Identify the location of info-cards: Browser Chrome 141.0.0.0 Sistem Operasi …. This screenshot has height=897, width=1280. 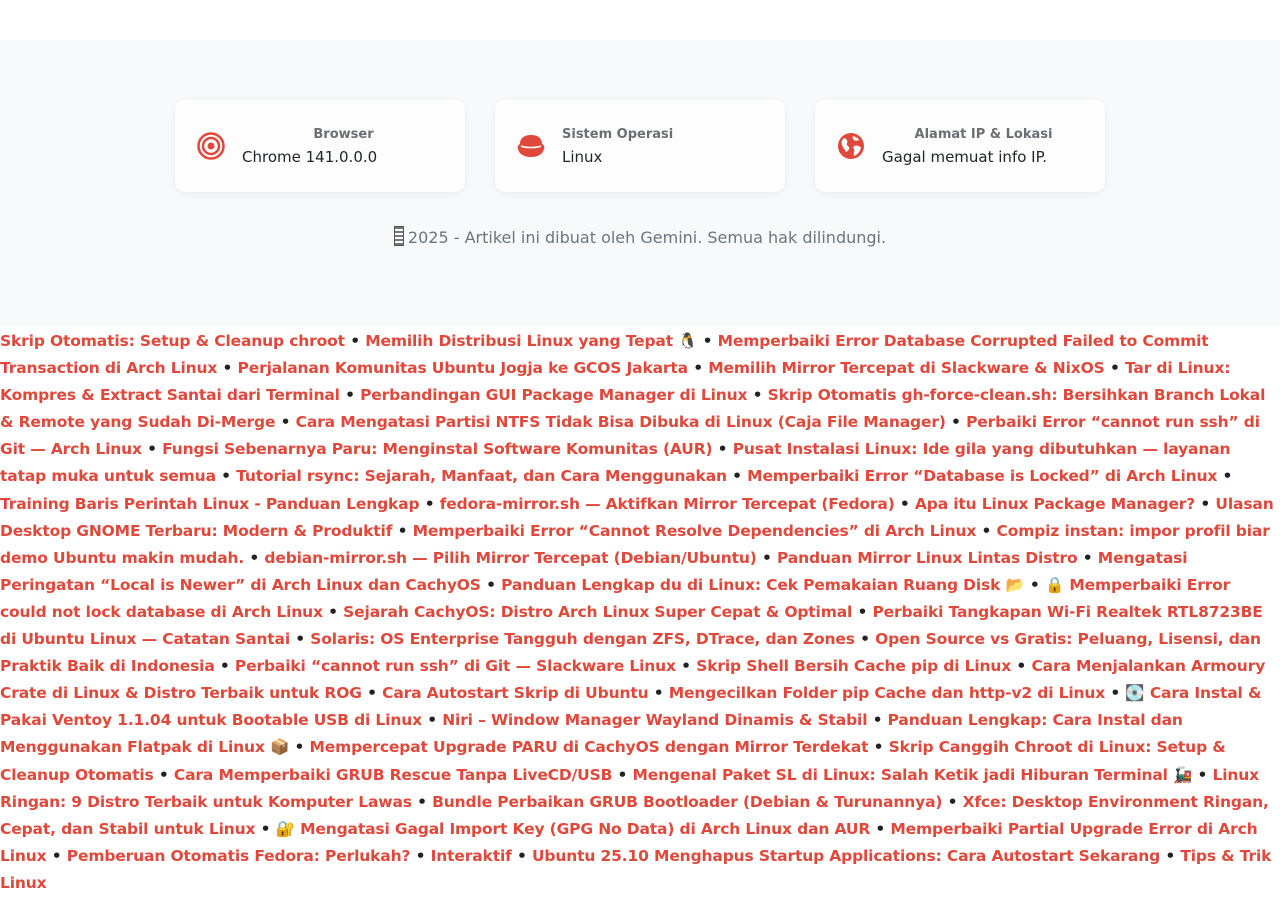
(640, 146).